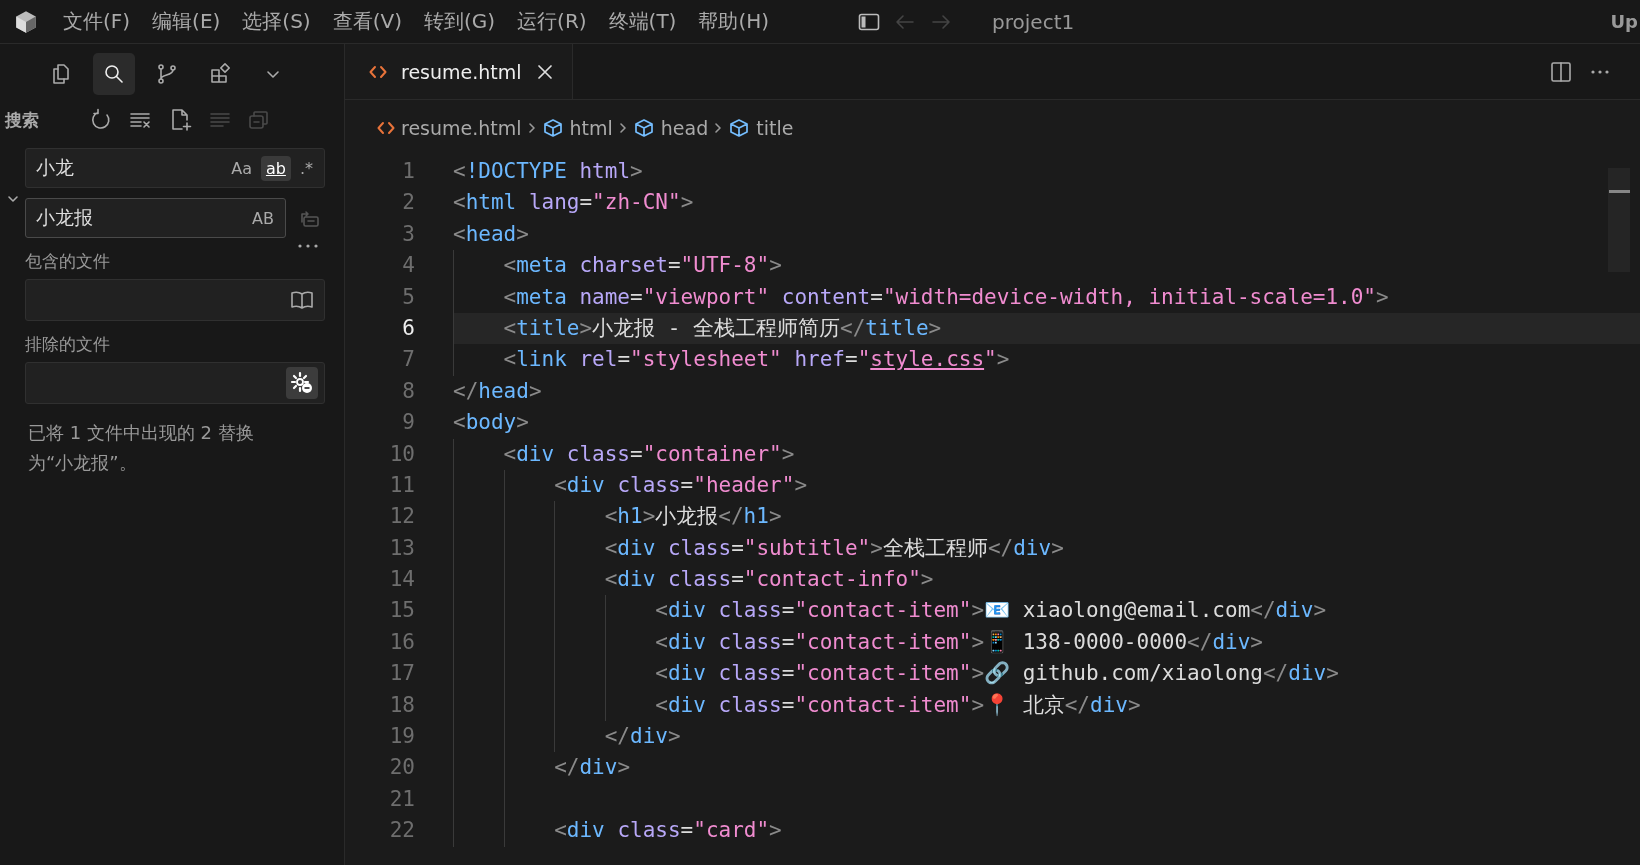 The width and height of the screenshot is (1640, 865). What do you see at coordinates (959, 642) in the screenshot?
I see `code-line: <div class="contact-item">📱 138-0000-0000</div>` at bounding box center [959, 642].